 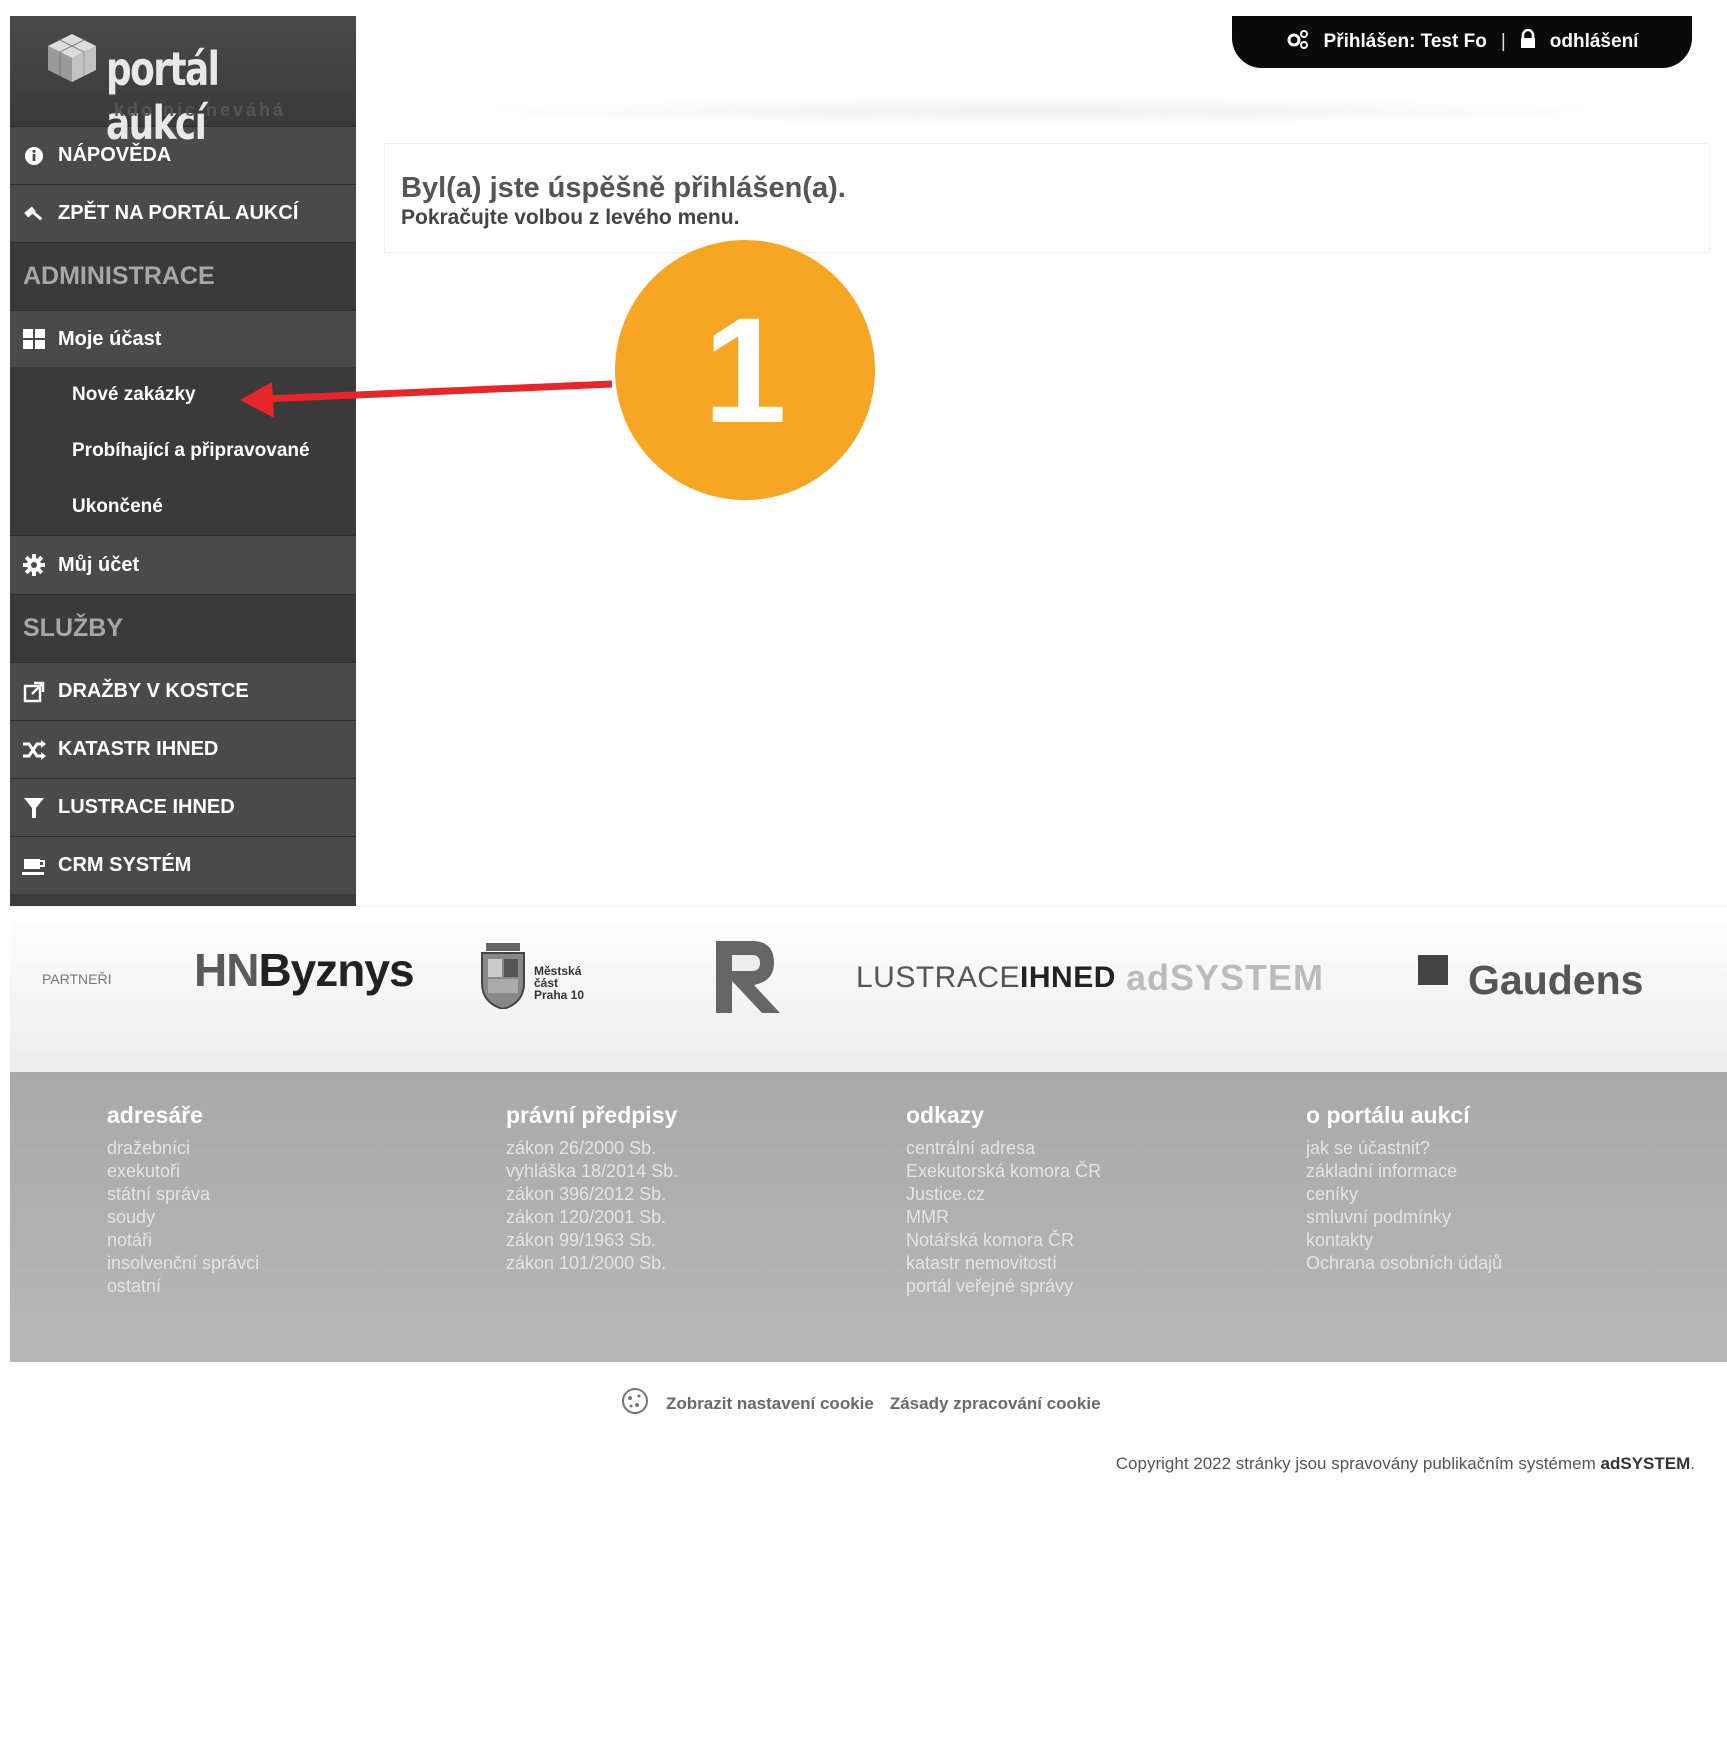 I want to click on cube-logo-icon, so click(x=72, y=58).